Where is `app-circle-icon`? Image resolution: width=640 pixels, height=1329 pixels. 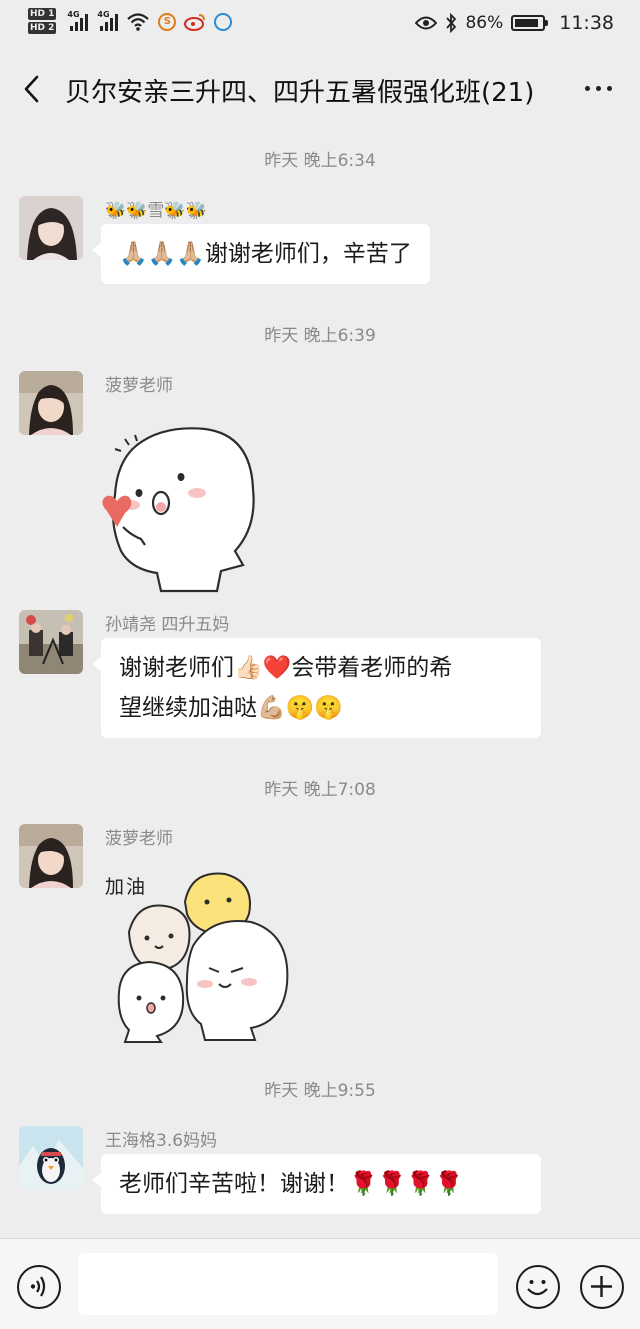
app-circle-icon is located at coordinates (223, 22).